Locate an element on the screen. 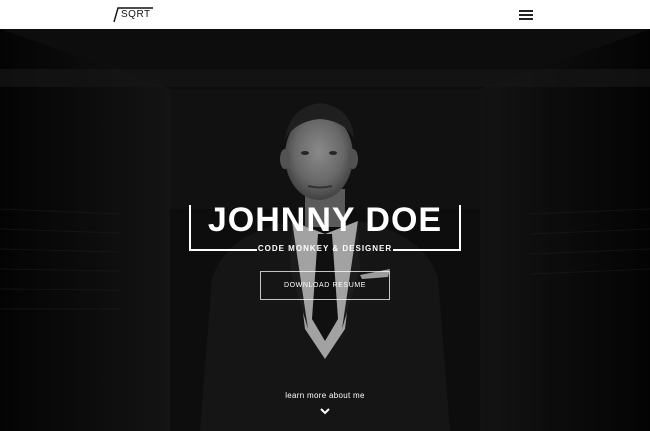 The height and width of the screenshot is (431, 650). hamburger-menu-icon is located at coordinates (526, 15).